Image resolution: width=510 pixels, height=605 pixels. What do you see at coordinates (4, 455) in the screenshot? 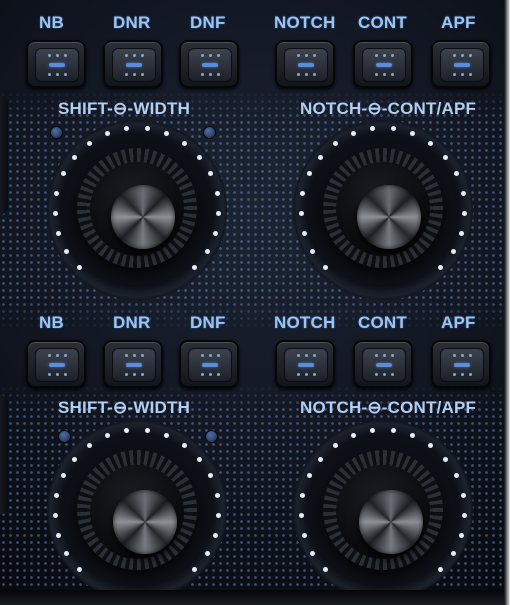
I see `panel-edge-lower` at bounding box center [4, 455].